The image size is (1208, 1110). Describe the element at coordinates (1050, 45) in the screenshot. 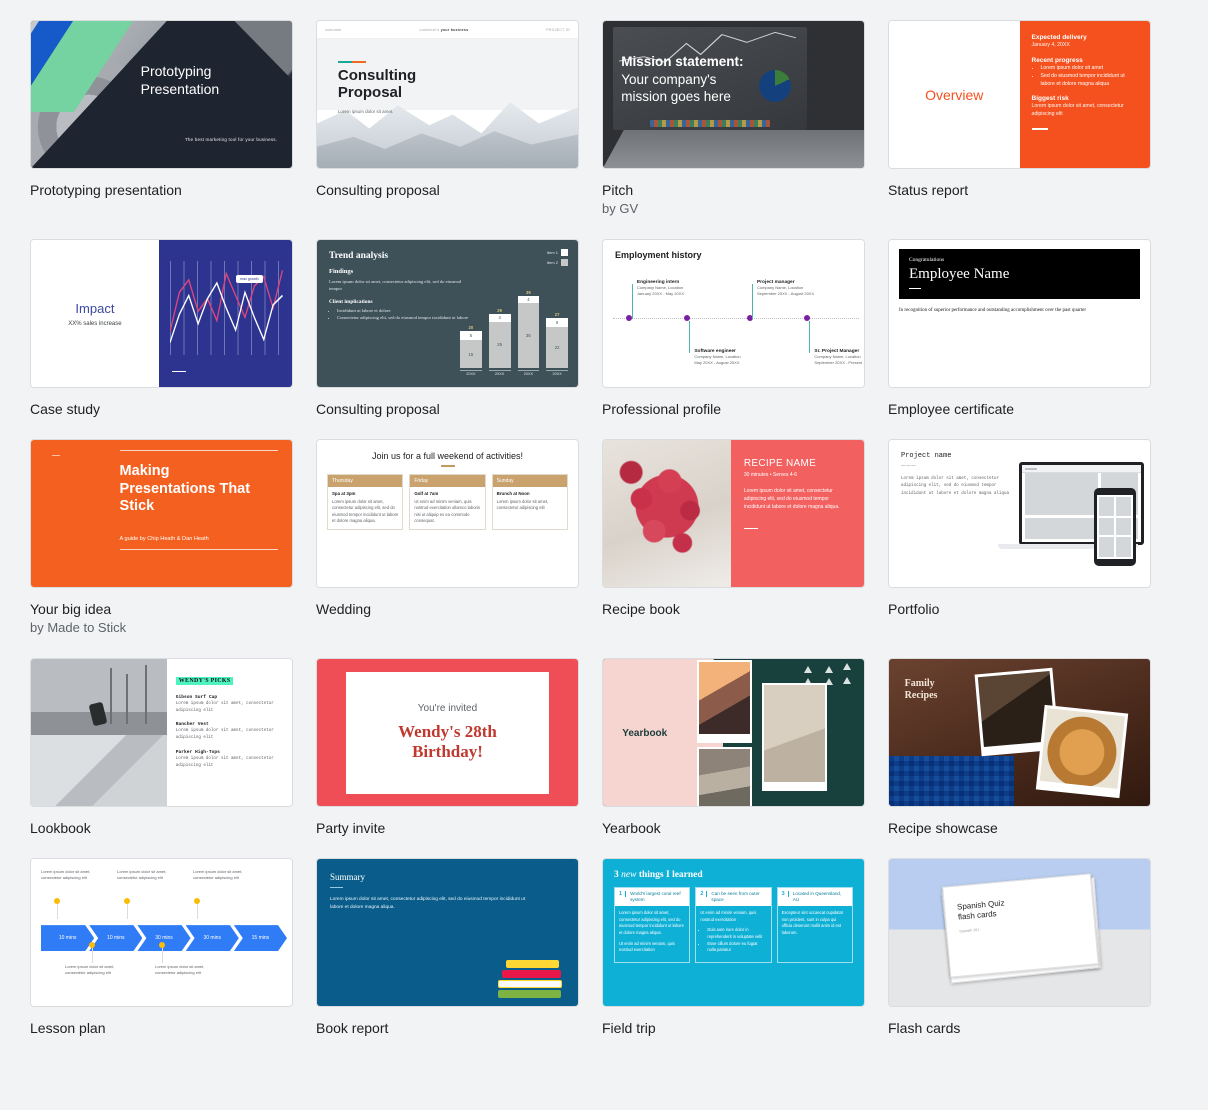

I see `section1-body: January 4, 20XX` at that location.